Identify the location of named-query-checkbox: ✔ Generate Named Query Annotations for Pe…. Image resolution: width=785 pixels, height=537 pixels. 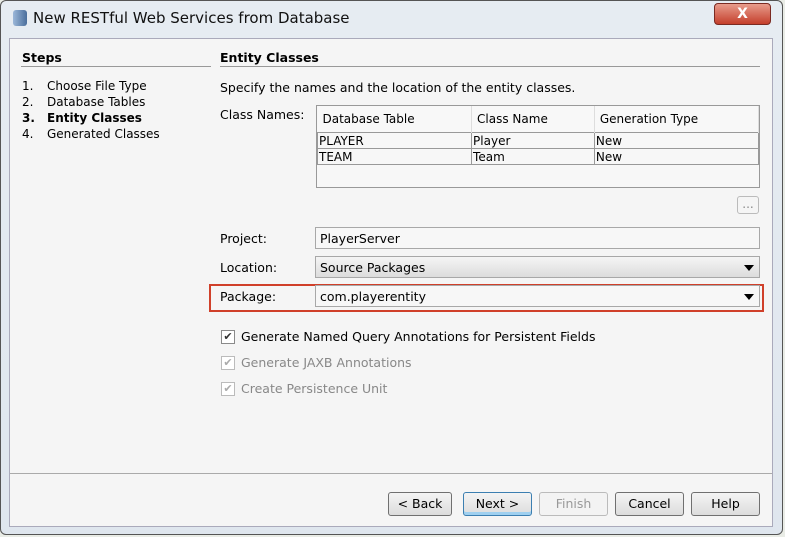
(408, 336).